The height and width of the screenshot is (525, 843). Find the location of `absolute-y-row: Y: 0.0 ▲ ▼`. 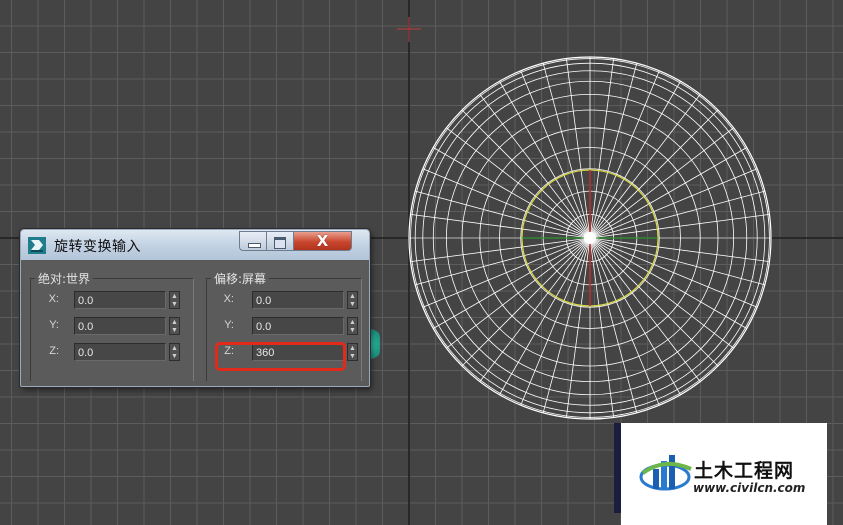

absolute-y-row: Y: 0.0 ▲ ▼ is located at coordinates (112, 327).